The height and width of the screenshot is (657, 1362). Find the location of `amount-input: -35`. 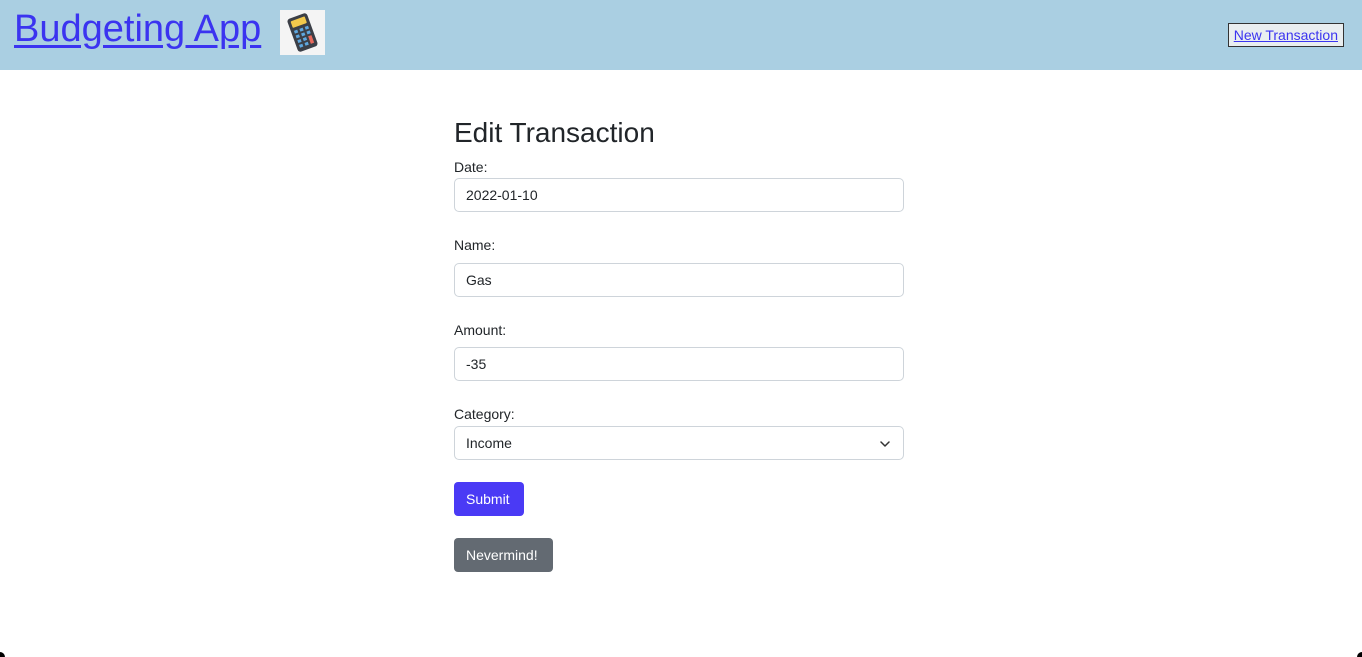

amount-input: -35 is located at coordinates (679, 364).